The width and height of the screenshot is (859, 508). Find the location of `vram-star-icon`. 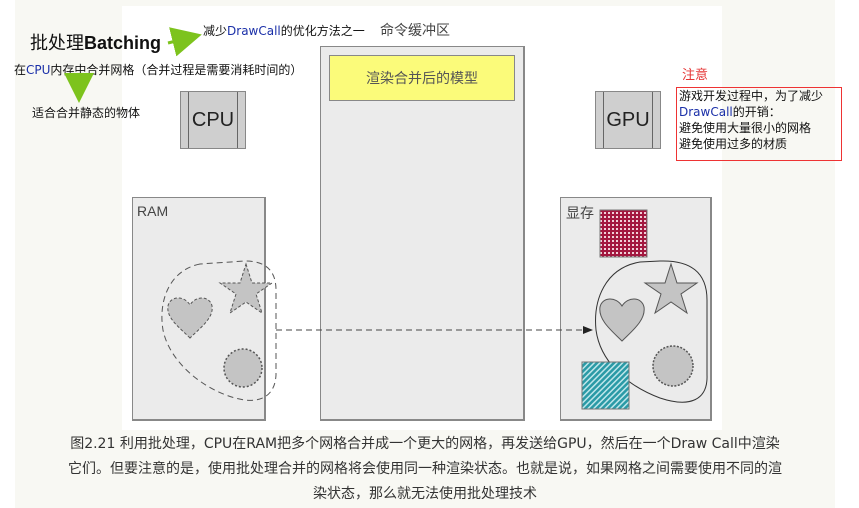

vram-star-icon is located at coordinates (671, 288).